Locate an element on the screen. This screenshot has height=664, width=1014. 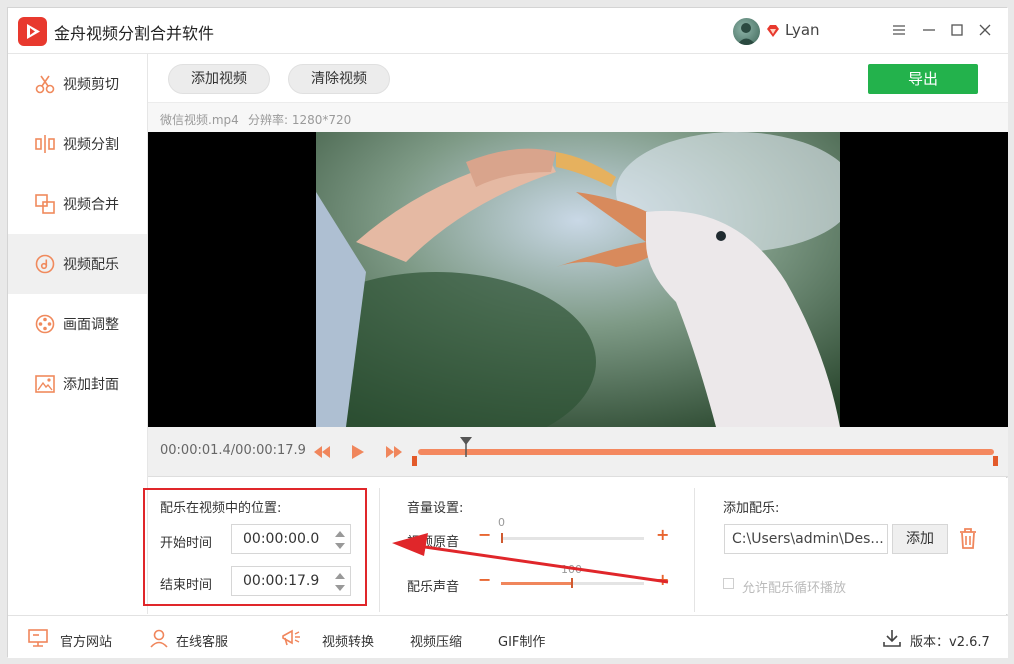
sidebar-item-music: 视频配乐 is located at coordinates (77, 264).